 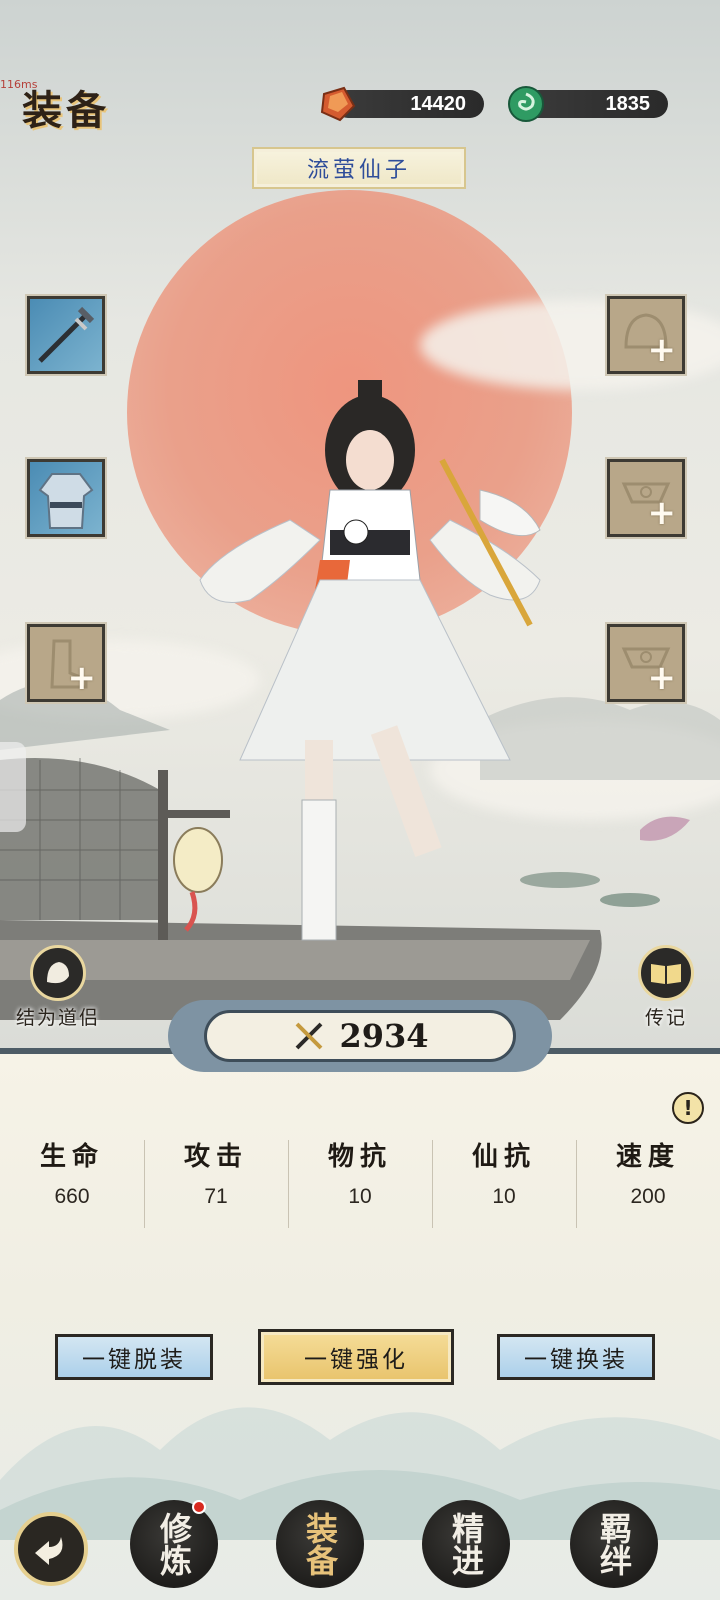 I want to click on power-inner: 2934, so click(x=360, y=1036).